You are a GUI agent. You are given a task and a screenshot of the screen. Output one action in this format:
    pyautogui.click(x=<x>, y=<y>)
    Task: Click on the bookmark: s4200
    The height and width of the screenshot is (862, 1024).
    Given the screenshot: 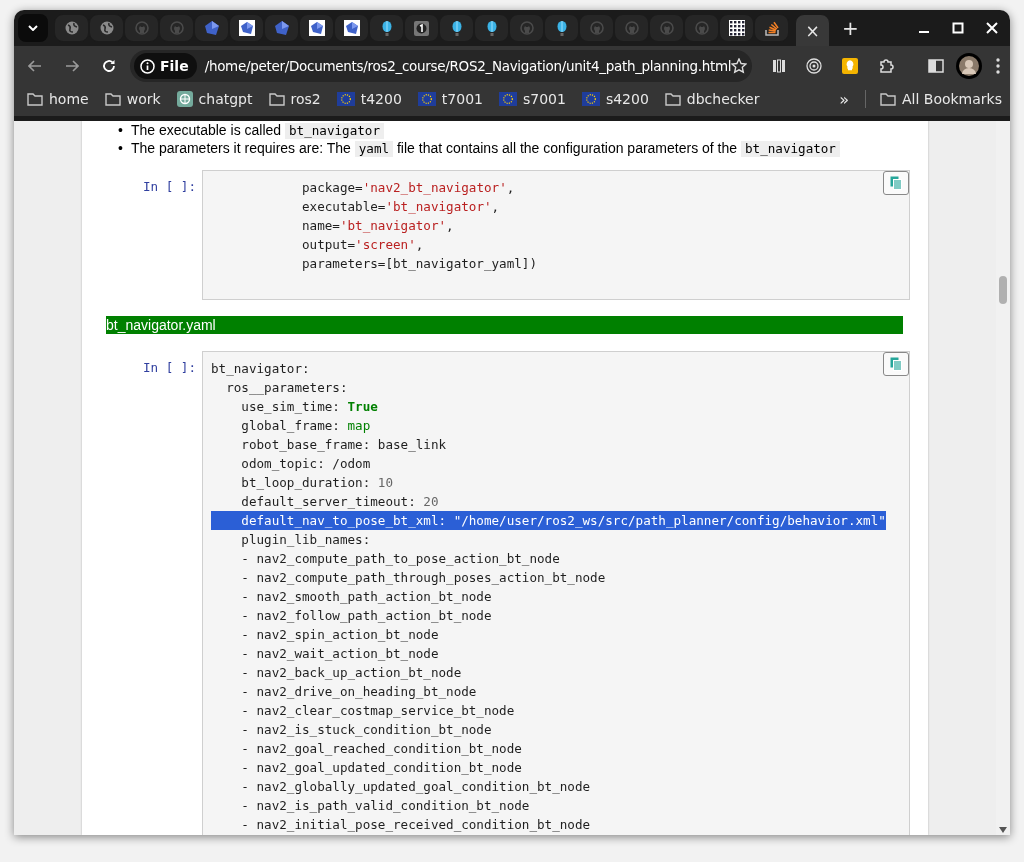 What is the action you would take?
    pyautogui.click(x=615, y=99)
    